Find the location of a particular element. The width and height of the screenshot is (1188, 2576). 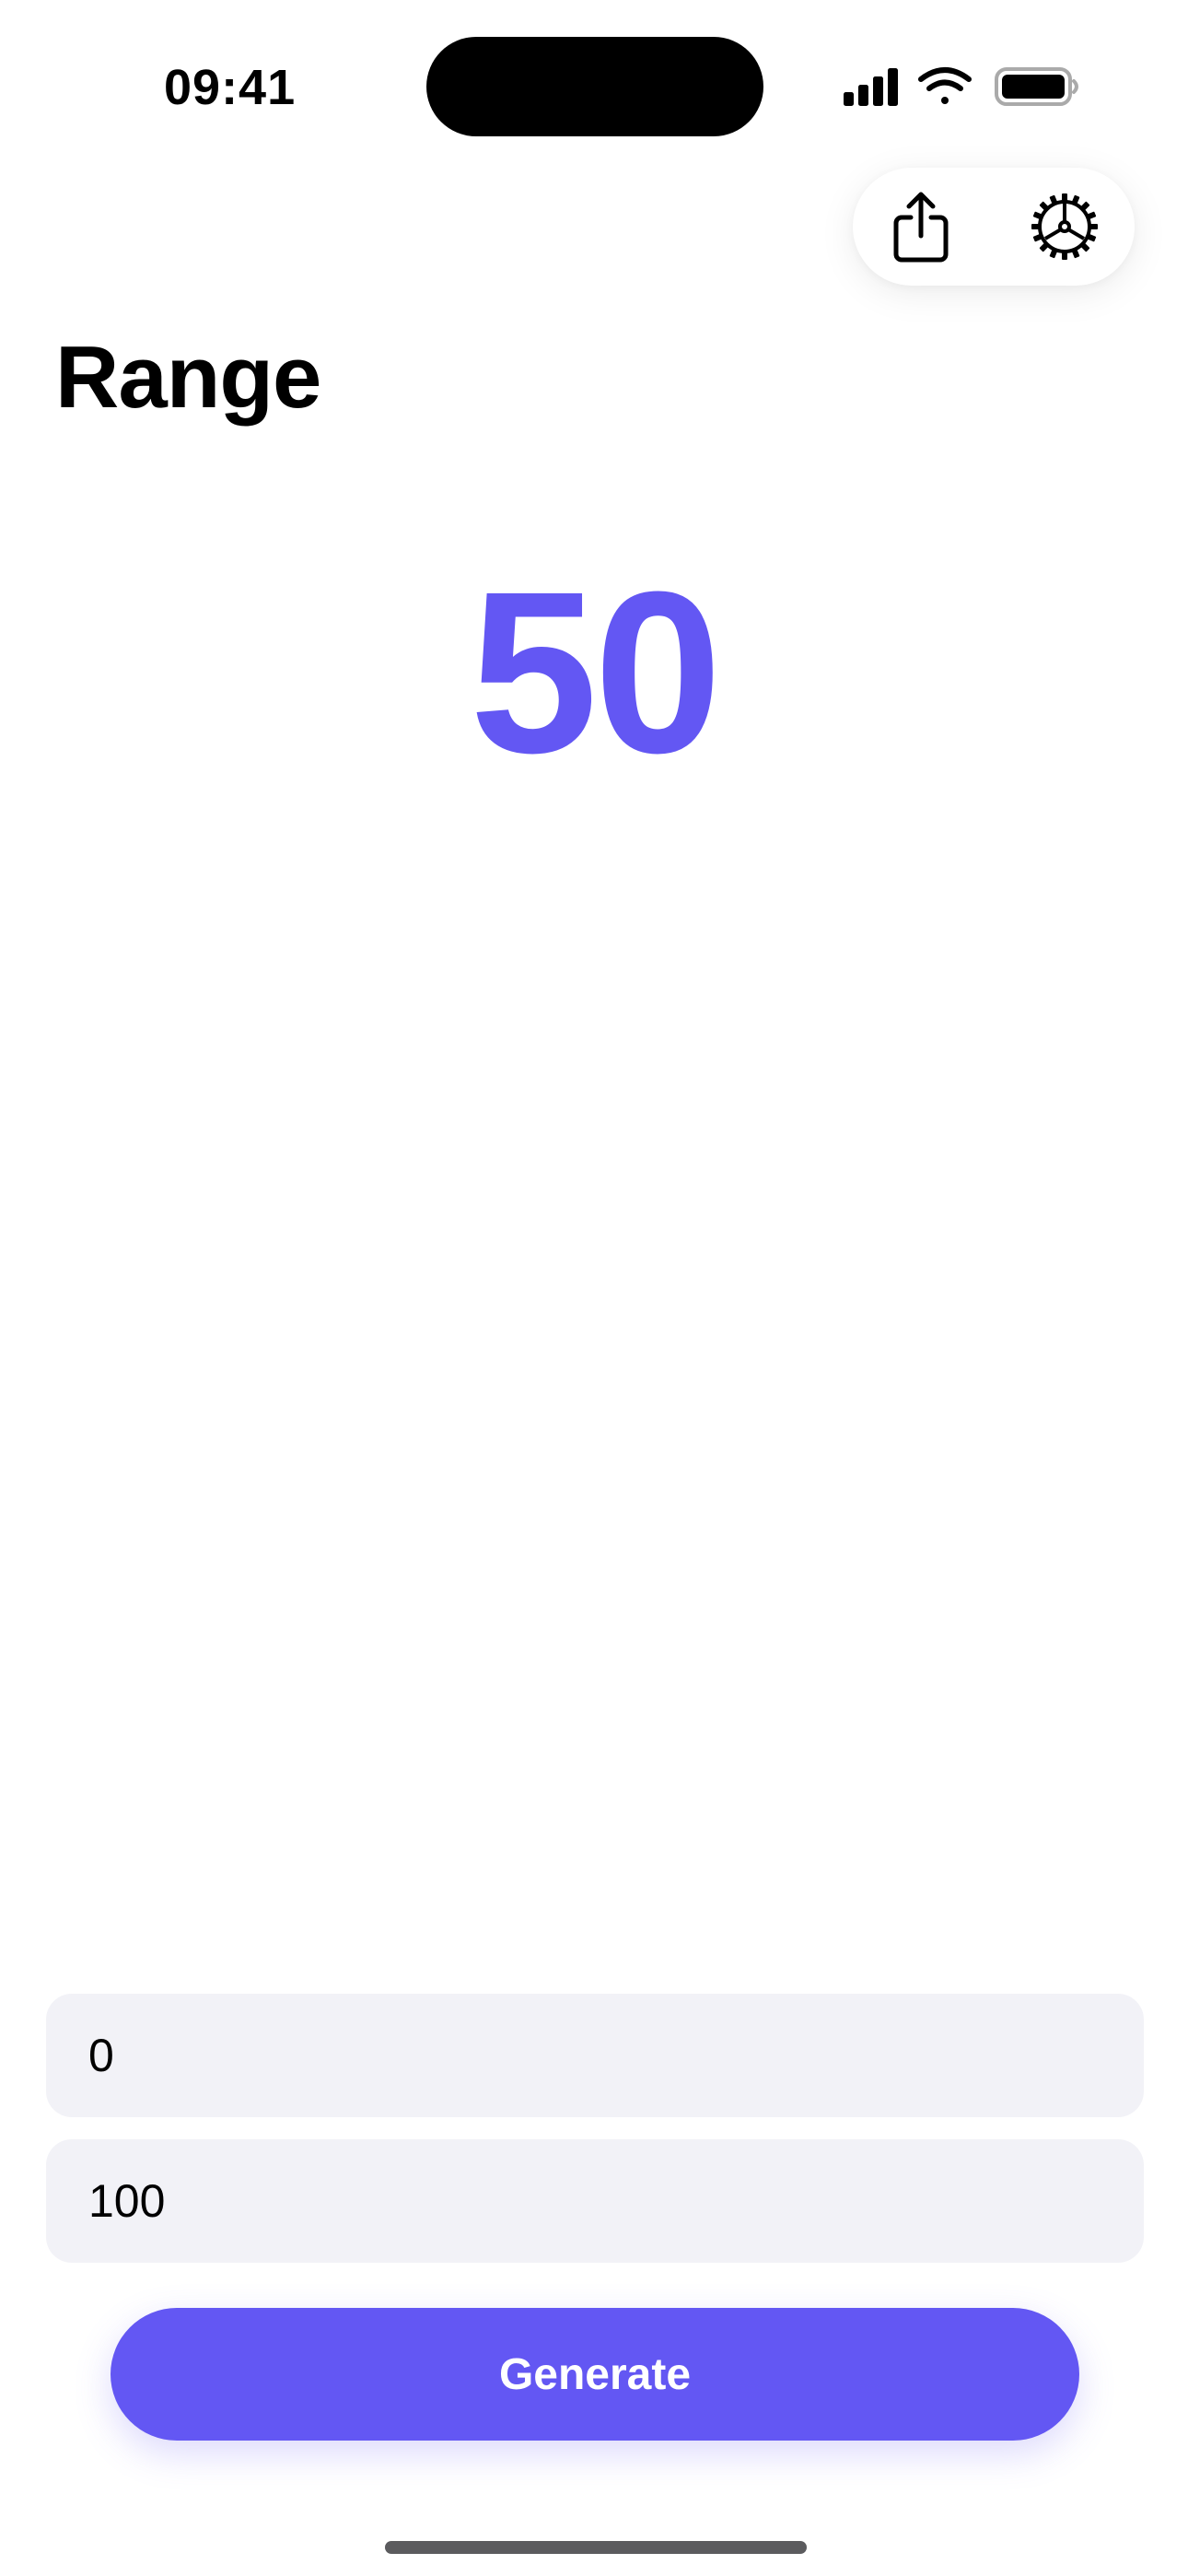

dynamic-island is located at coordinates (594, 86).